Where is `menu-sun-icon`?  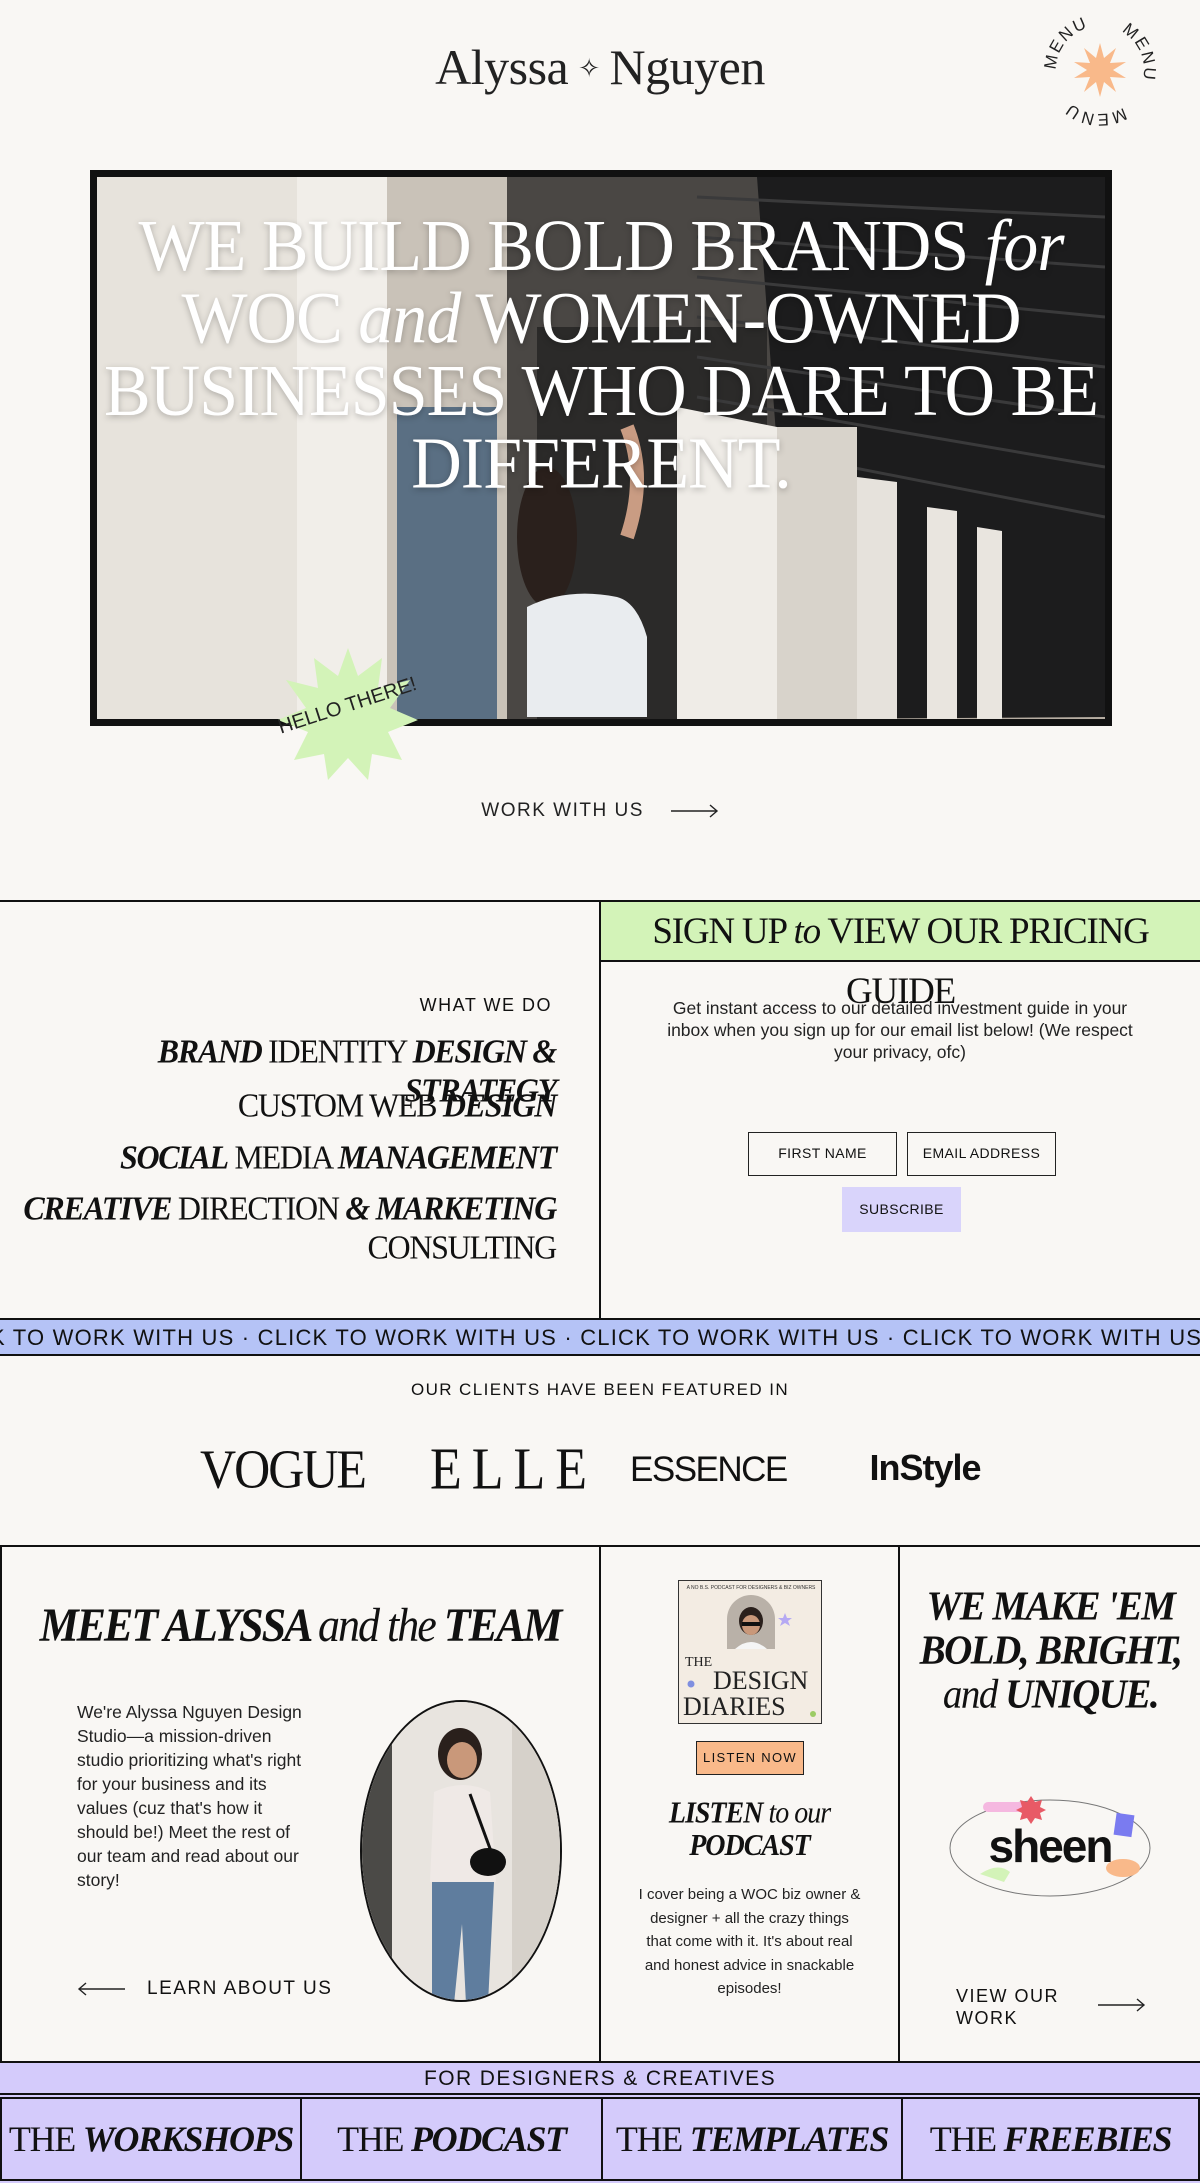 menu-sun-icon is located at coordinates (1100, 70).